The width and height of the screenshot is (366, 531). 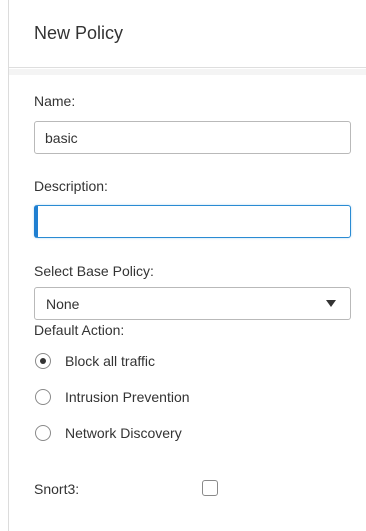 What do you see at coordinates (192, 303) in the screenshot?
I see `base-policy-select: None` at bounding box center [192, 303].